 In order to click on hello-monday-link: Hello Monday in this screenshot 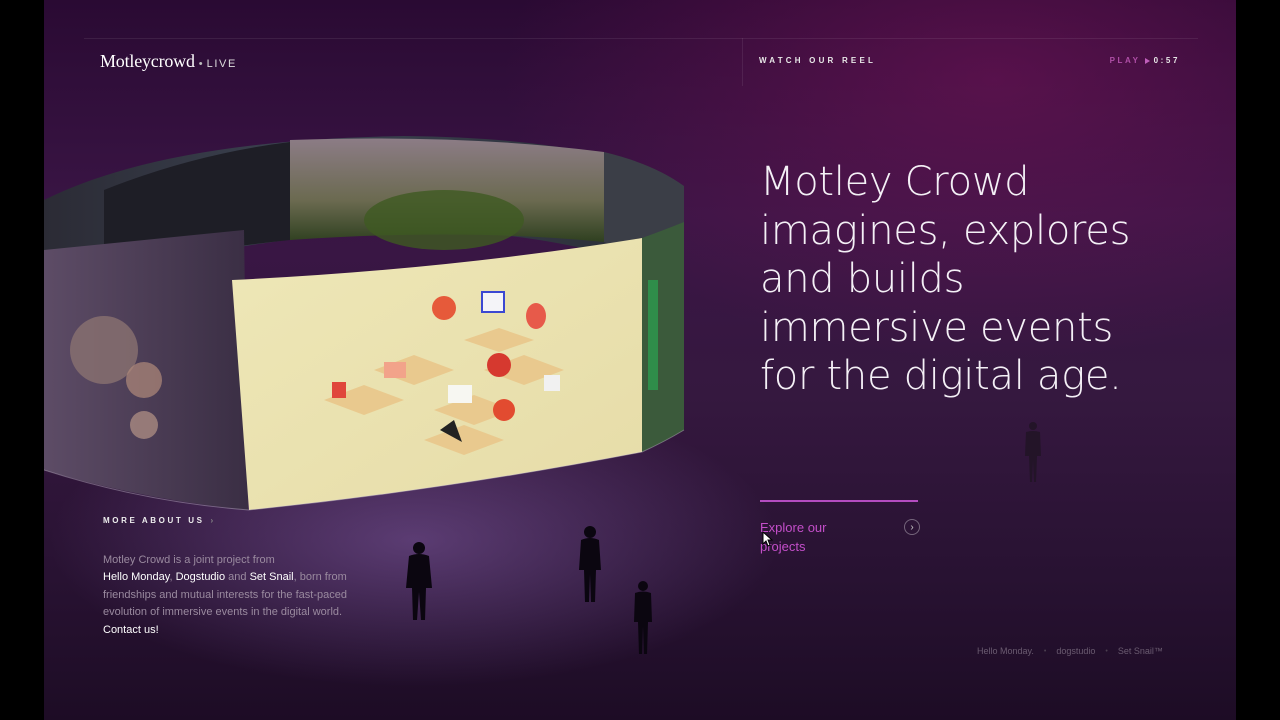, I will do `click(136, 577)`.